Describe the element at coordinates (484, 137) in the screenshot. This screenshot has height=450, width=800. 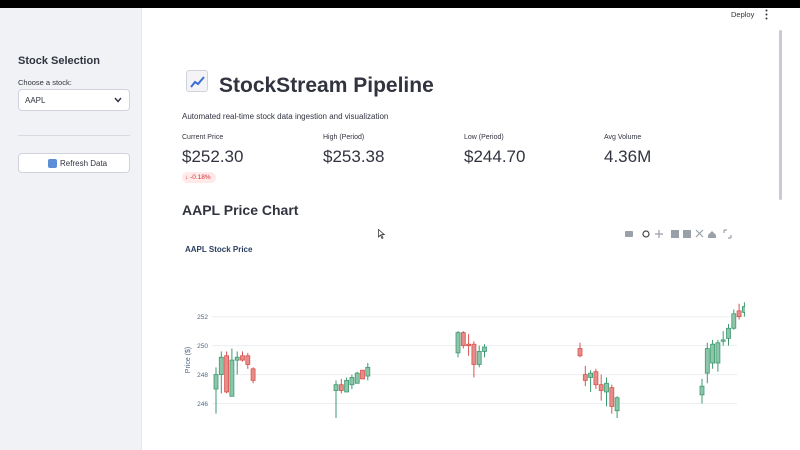
I see `metric-label-low: Low (Period)` at that location.